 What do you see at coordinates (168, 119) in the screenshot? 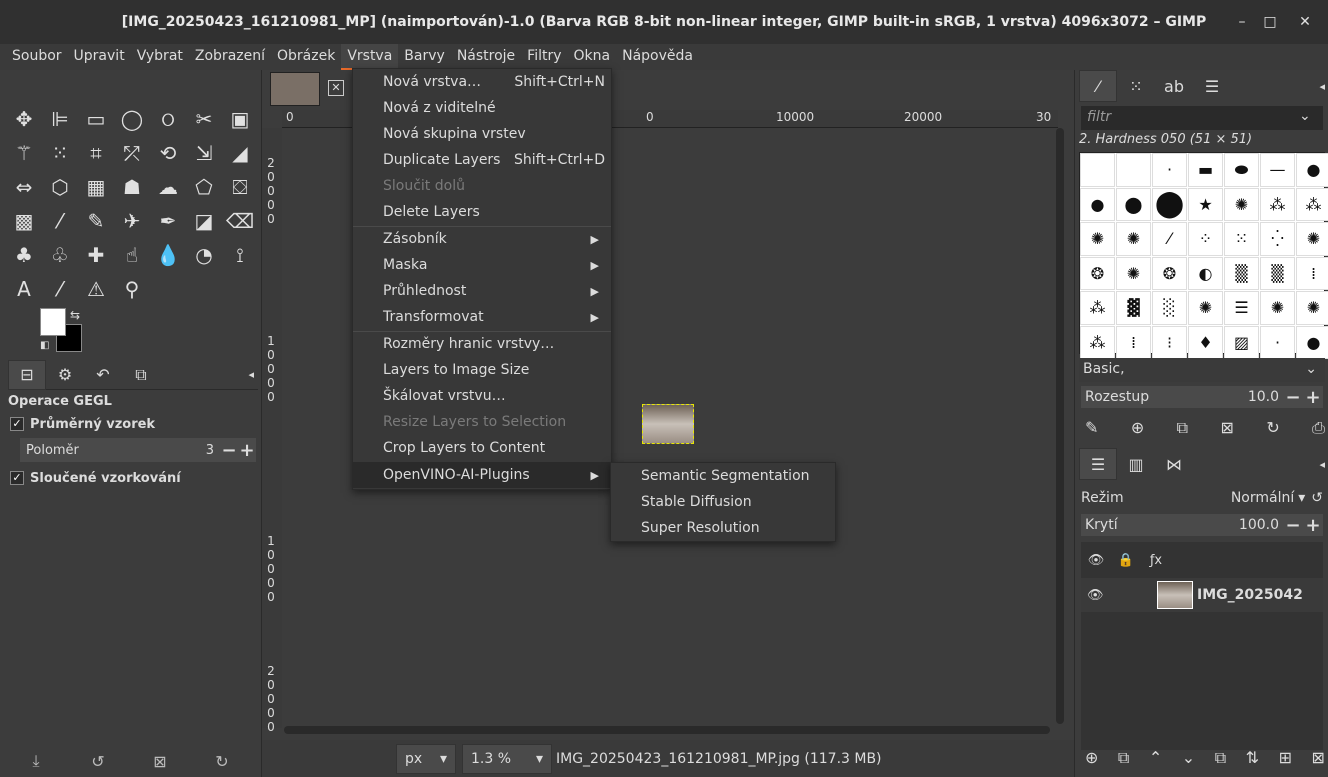
I see `lasso-icon: ଠ` at bounding box center [168, 119].